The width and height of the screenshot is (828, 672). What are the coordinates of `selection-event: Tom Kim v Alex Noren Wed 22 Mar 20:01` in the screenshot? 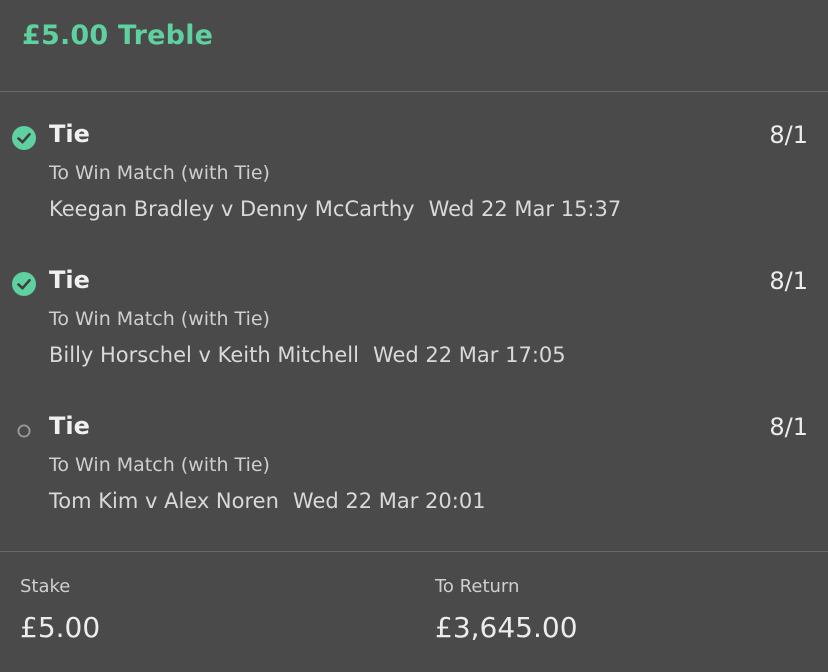 It's located at (267, 501).